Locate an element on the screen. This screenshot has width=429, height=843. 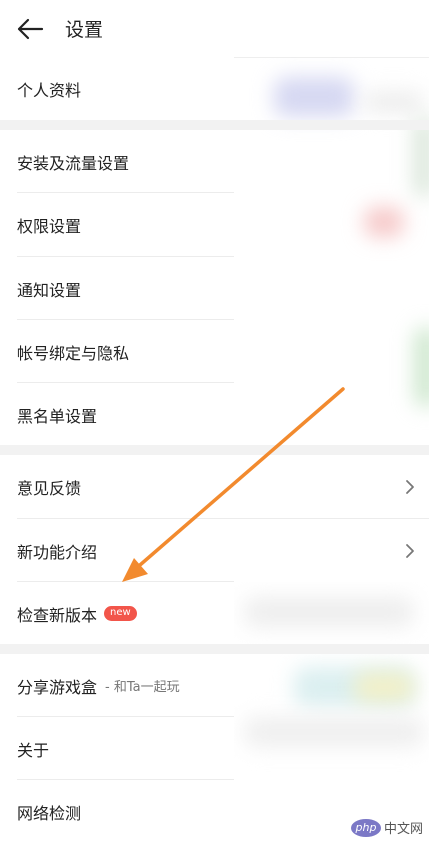
list-item-permissions: 权限设置 is located at coordinates (117, 224).